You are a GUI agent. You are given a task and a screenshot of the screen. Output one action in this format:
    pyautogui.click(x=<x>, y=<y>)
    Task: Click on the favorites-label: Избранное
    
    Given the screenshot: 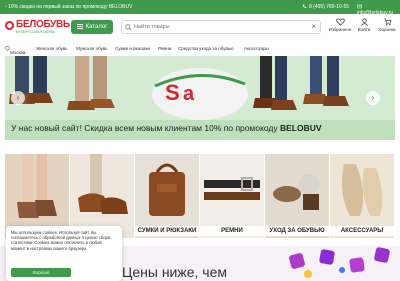 What is the action you would take?
    pyautogui.click(x=340, y=29)
    